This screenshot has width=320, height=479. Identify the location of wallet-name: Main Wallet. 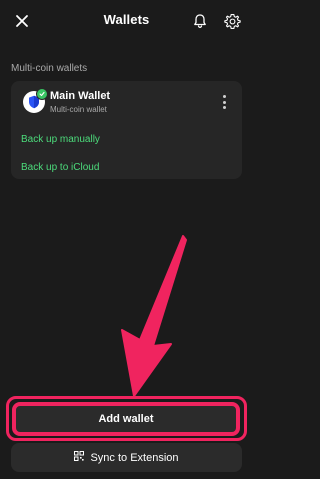
(80, 96).